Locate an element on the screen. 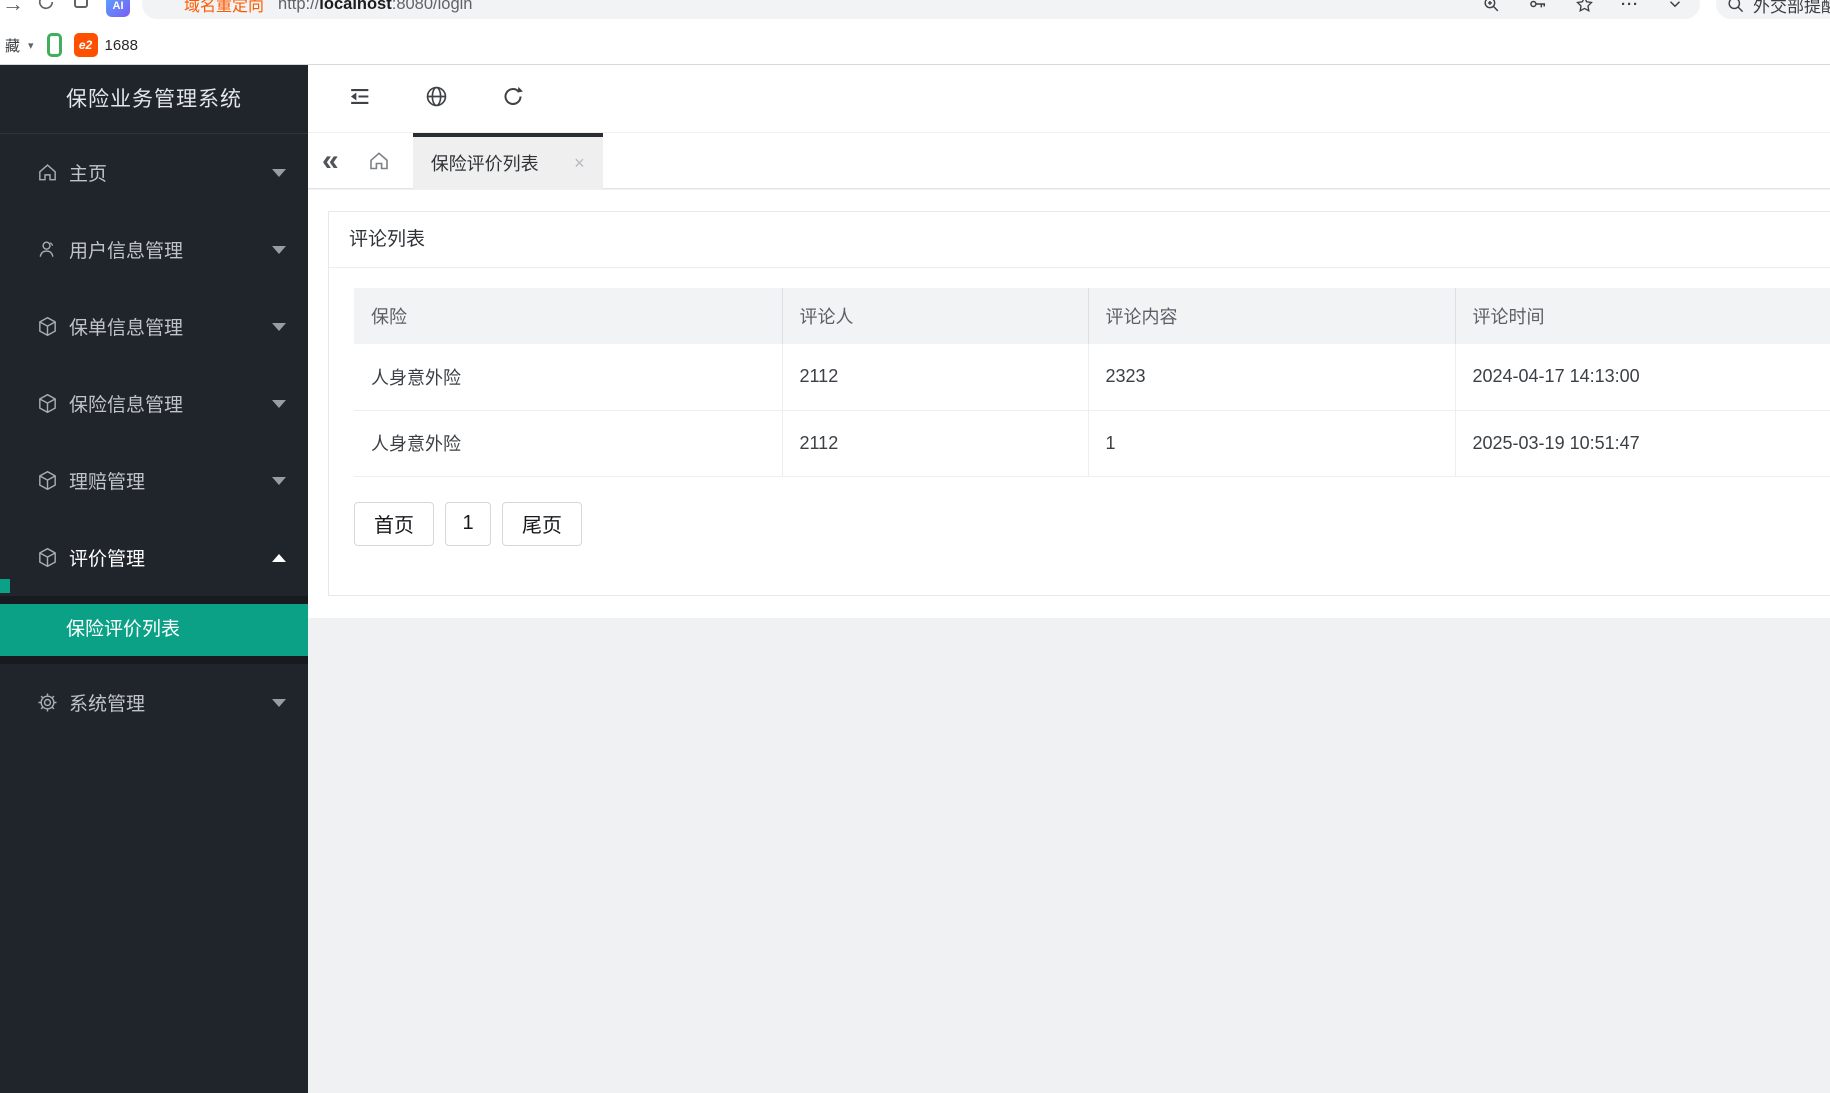 Image resolution: width=1830 pixels, height=1093 pixels. extensions-dots-icon: ··· is located at coordinates (1630, 6).